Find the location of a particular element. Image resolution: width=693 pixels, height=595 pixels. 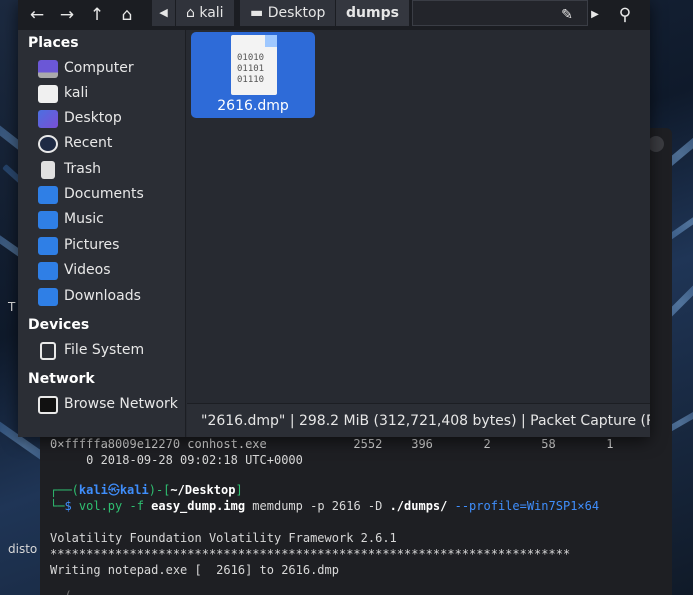

file-item: 01010 01101 01110 2616.dmp is located at coordinates (253, 75).